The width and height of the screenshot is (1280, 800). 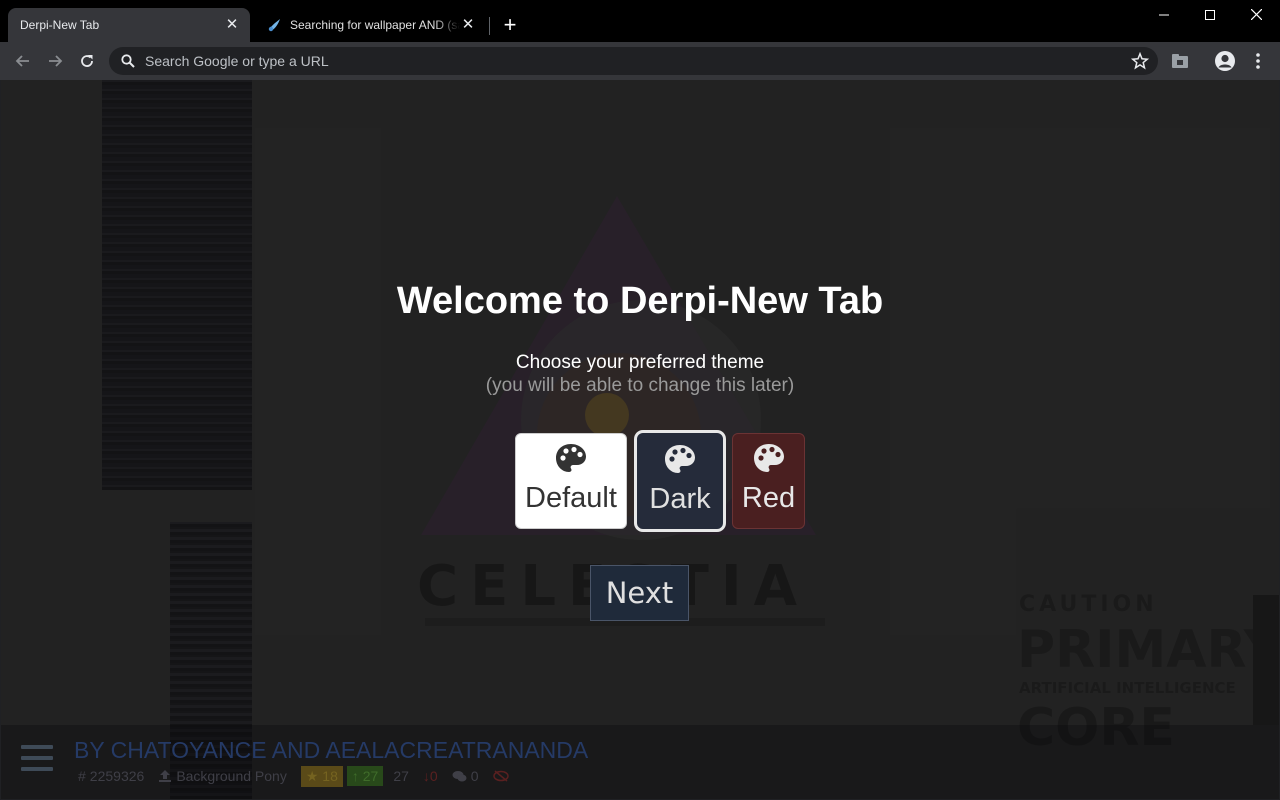 I want to click on arrow-down-icon: ↓, so click(x=426, y=776).